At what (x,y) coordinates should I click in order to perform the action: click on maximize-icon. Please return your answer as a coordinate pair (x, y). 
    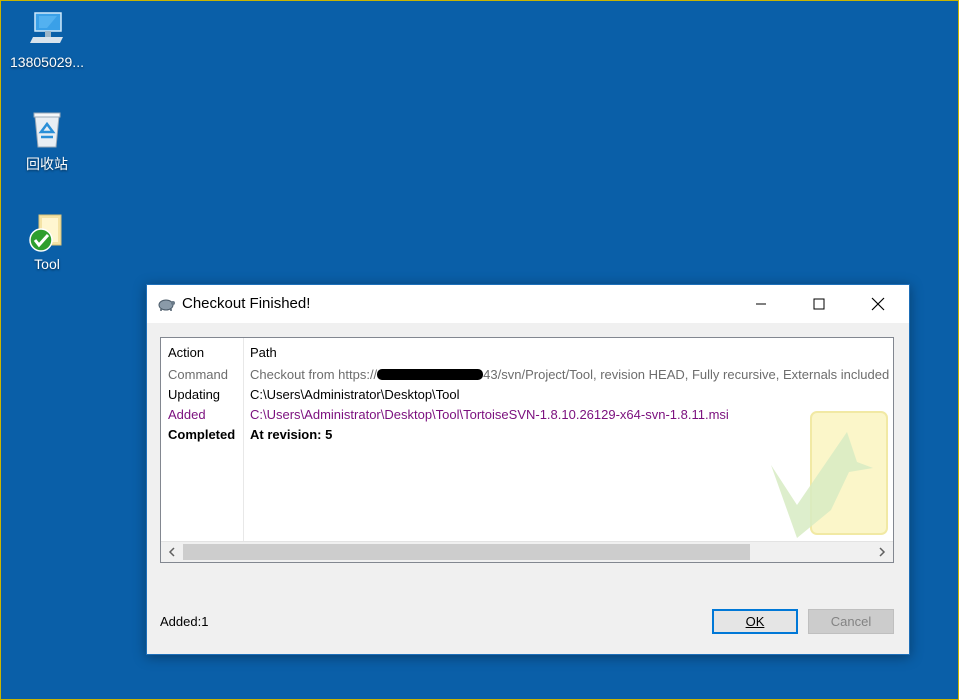
    Looking at the image, I should click on (819, 304).